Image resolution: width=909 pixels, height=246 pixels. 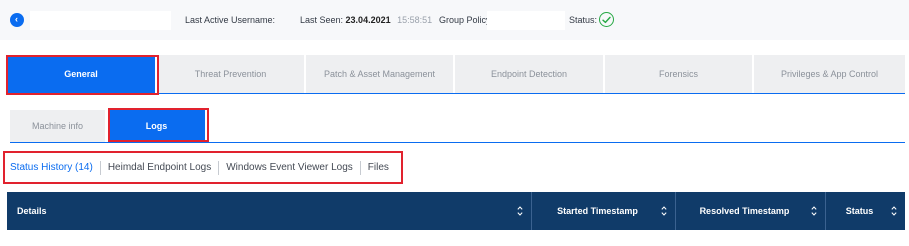 I want to click on column-details: Details, so click(x=269, y=211).